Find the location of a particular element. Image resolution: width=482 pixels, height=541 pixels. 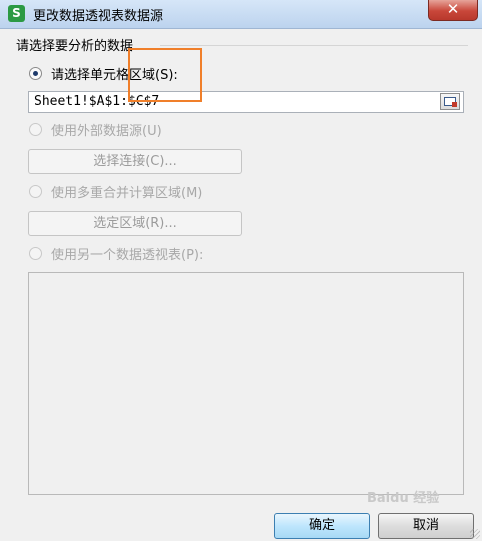

resize-grip is located at coordinates (475, 534).